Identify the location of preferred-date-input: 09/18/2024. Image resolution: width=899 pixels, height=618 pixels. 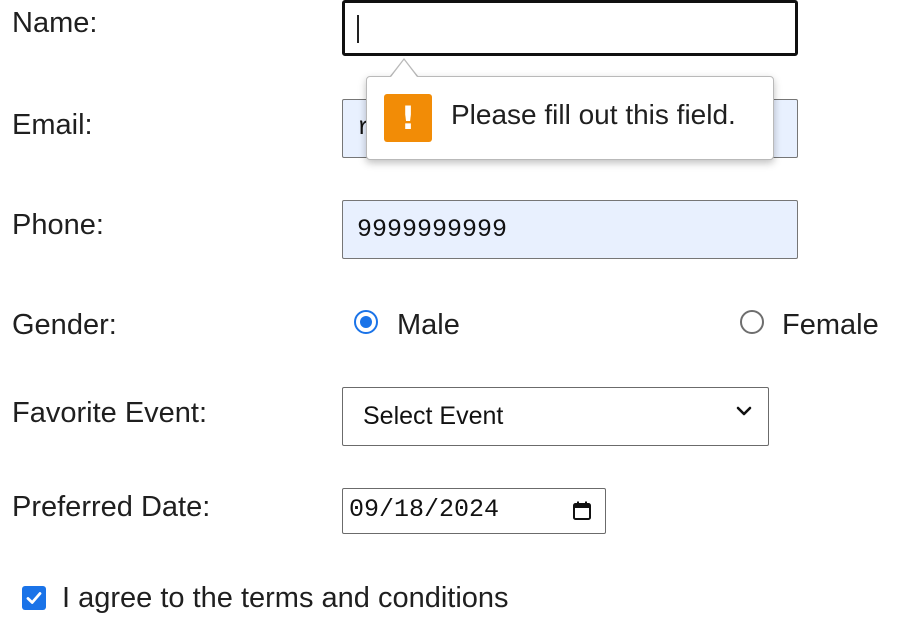
(474, 511).